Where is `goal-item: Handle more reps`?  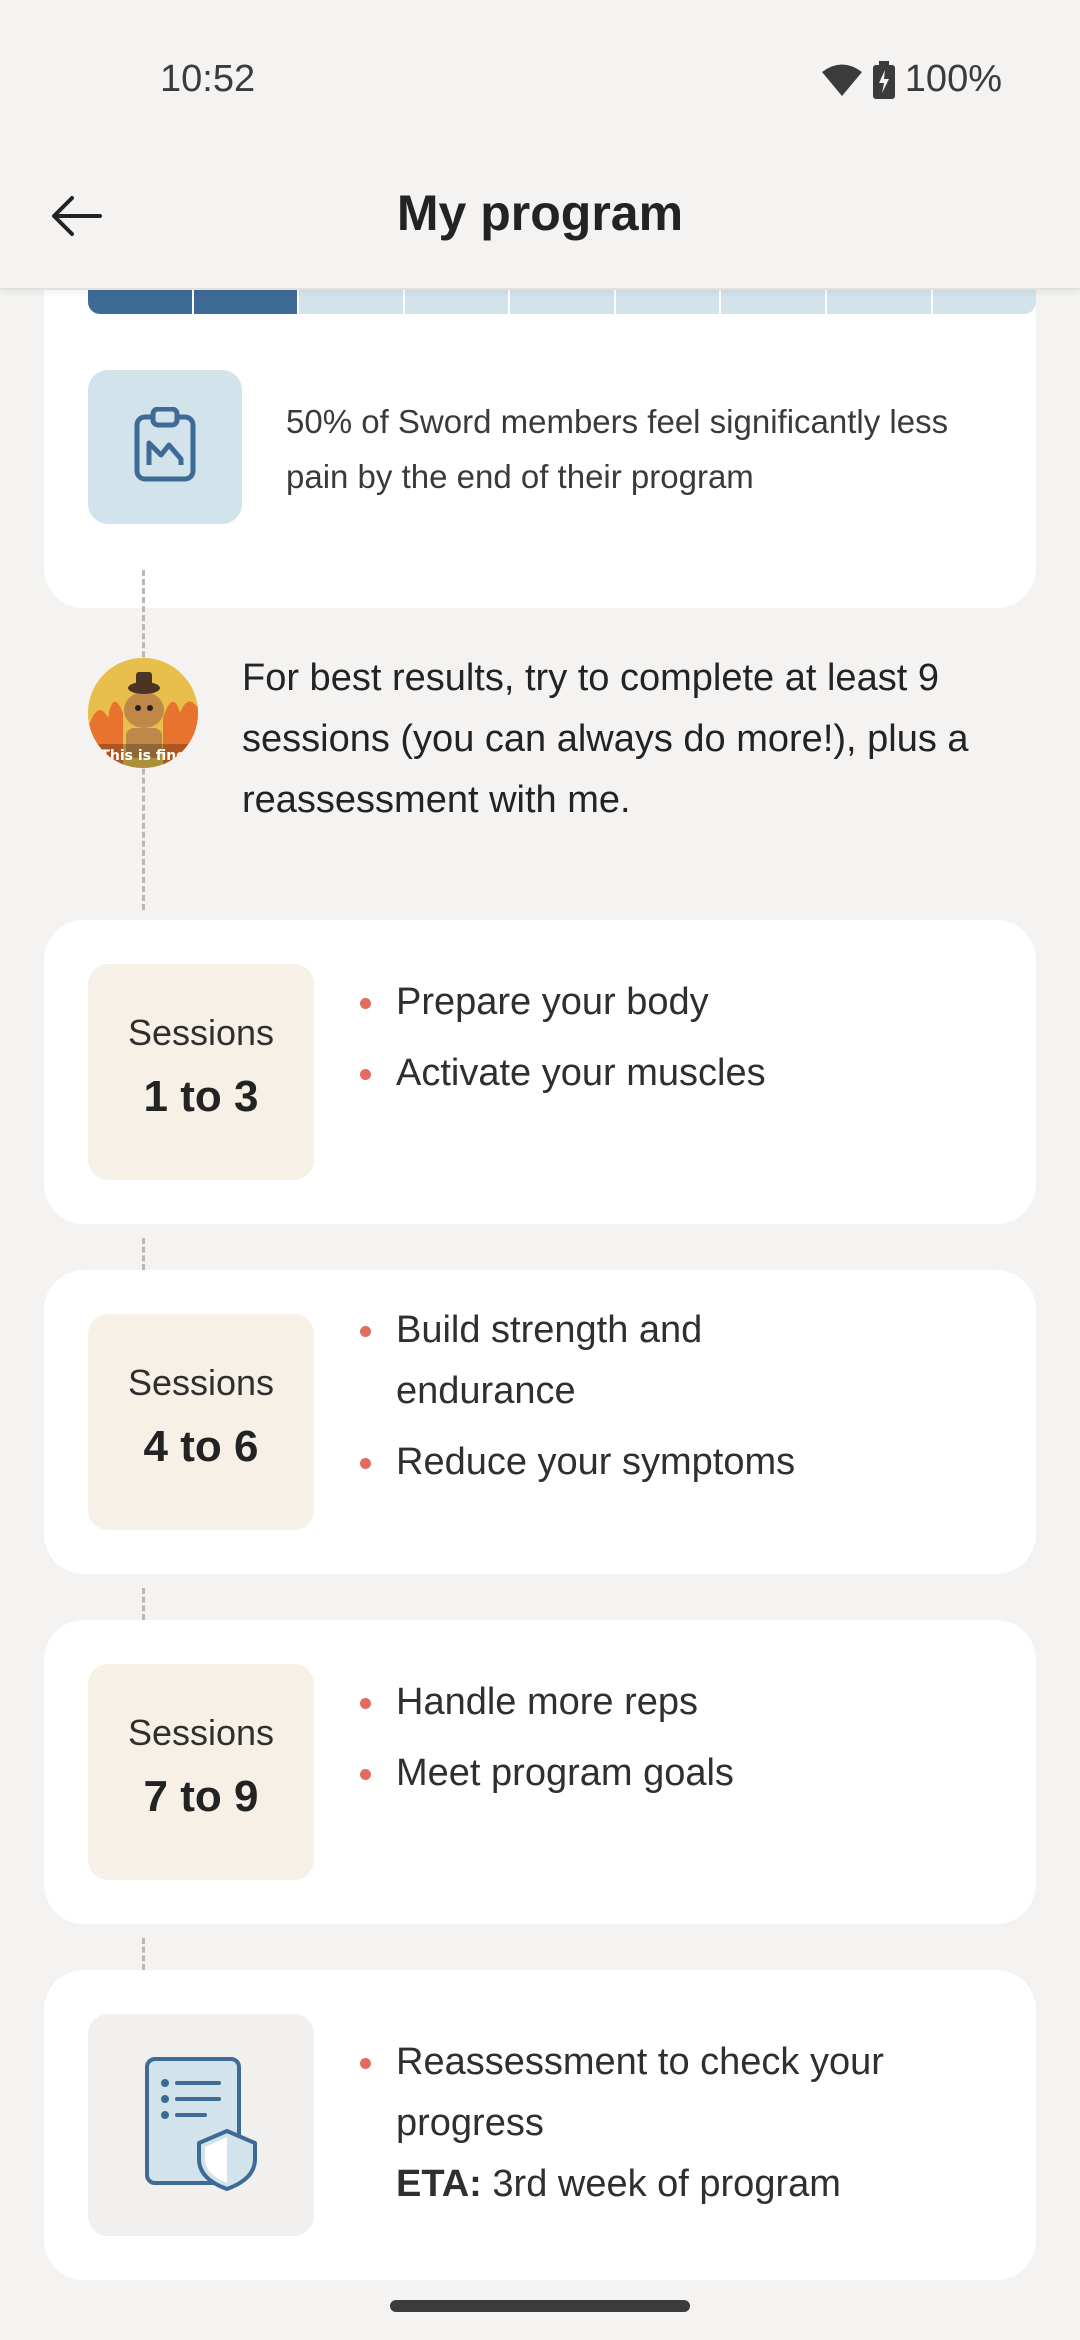 goal-item: Handle more reps is located at coordinates (680, 1702).